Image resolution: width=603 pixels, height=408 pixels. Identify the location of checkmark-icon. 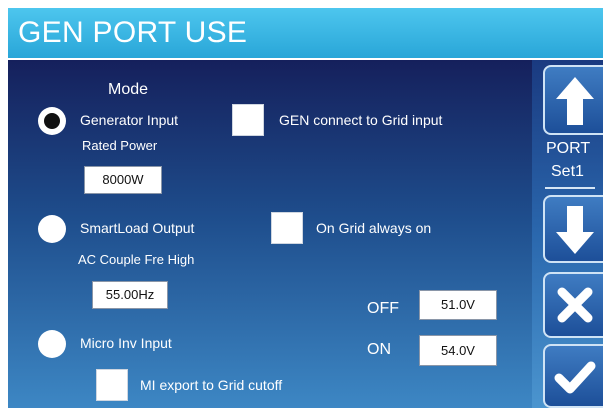
(575, 377).